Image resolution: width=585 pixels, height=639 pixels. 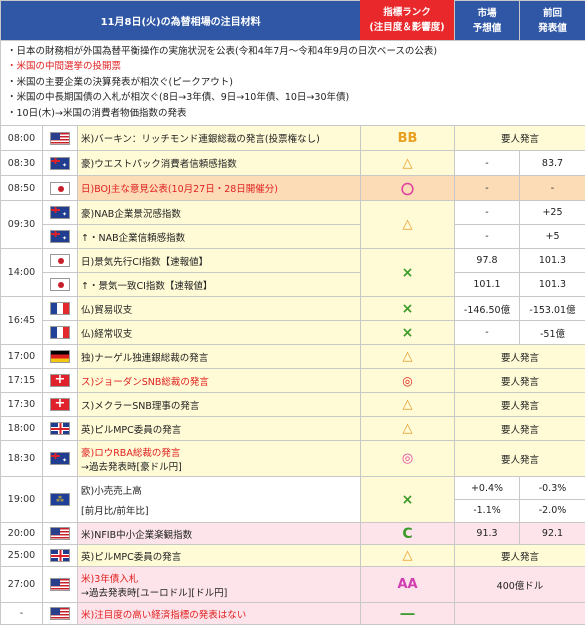 What do you see at coordinates (407, 188) in the screenshot?
I see `rank-cell: 〇` at bounding box center [407, 188].